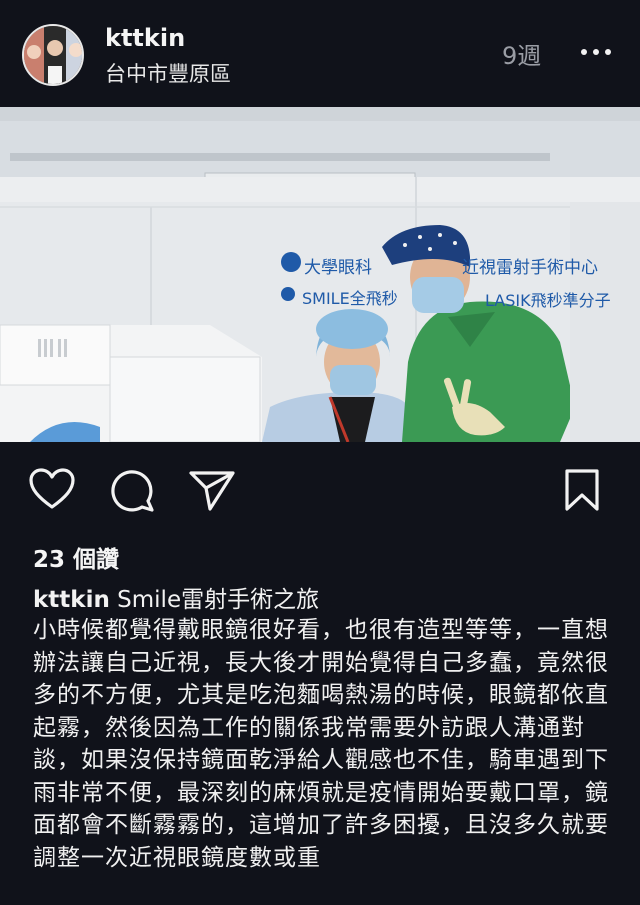 This screenshot has height=905, width=640. What do you see at coordinates (76, 557) in the screenshot?
I see `like-count: 23 個讚` at bounding box center [76, 557].